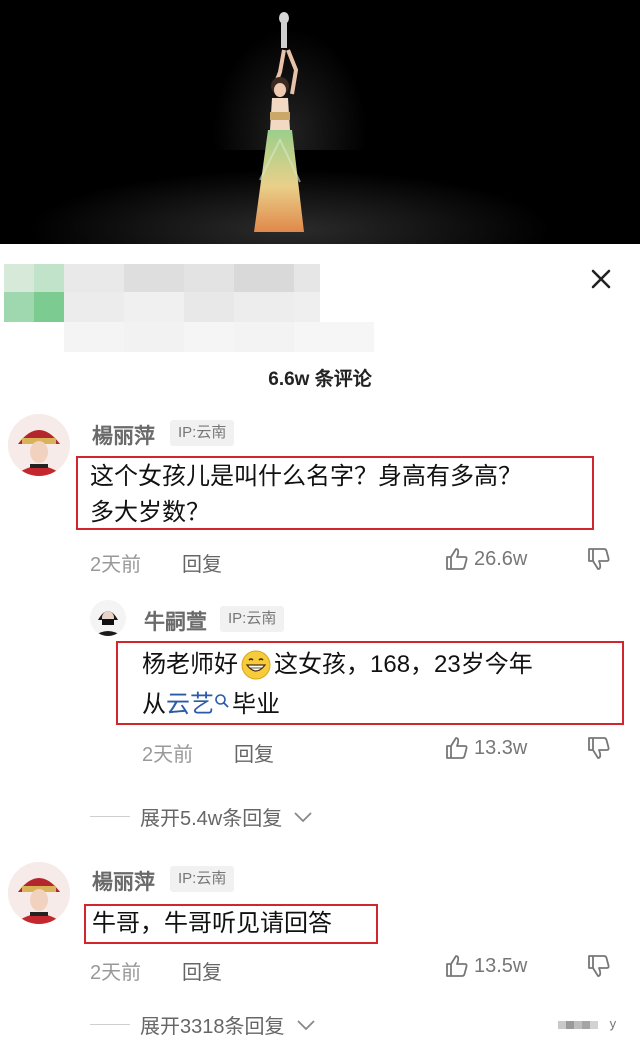 This screenshot has height=1054, width=640. Describe the element at coordinates (150, 512) in the screenshot. I see `comment-text-line: 多大岁数？` at that location.